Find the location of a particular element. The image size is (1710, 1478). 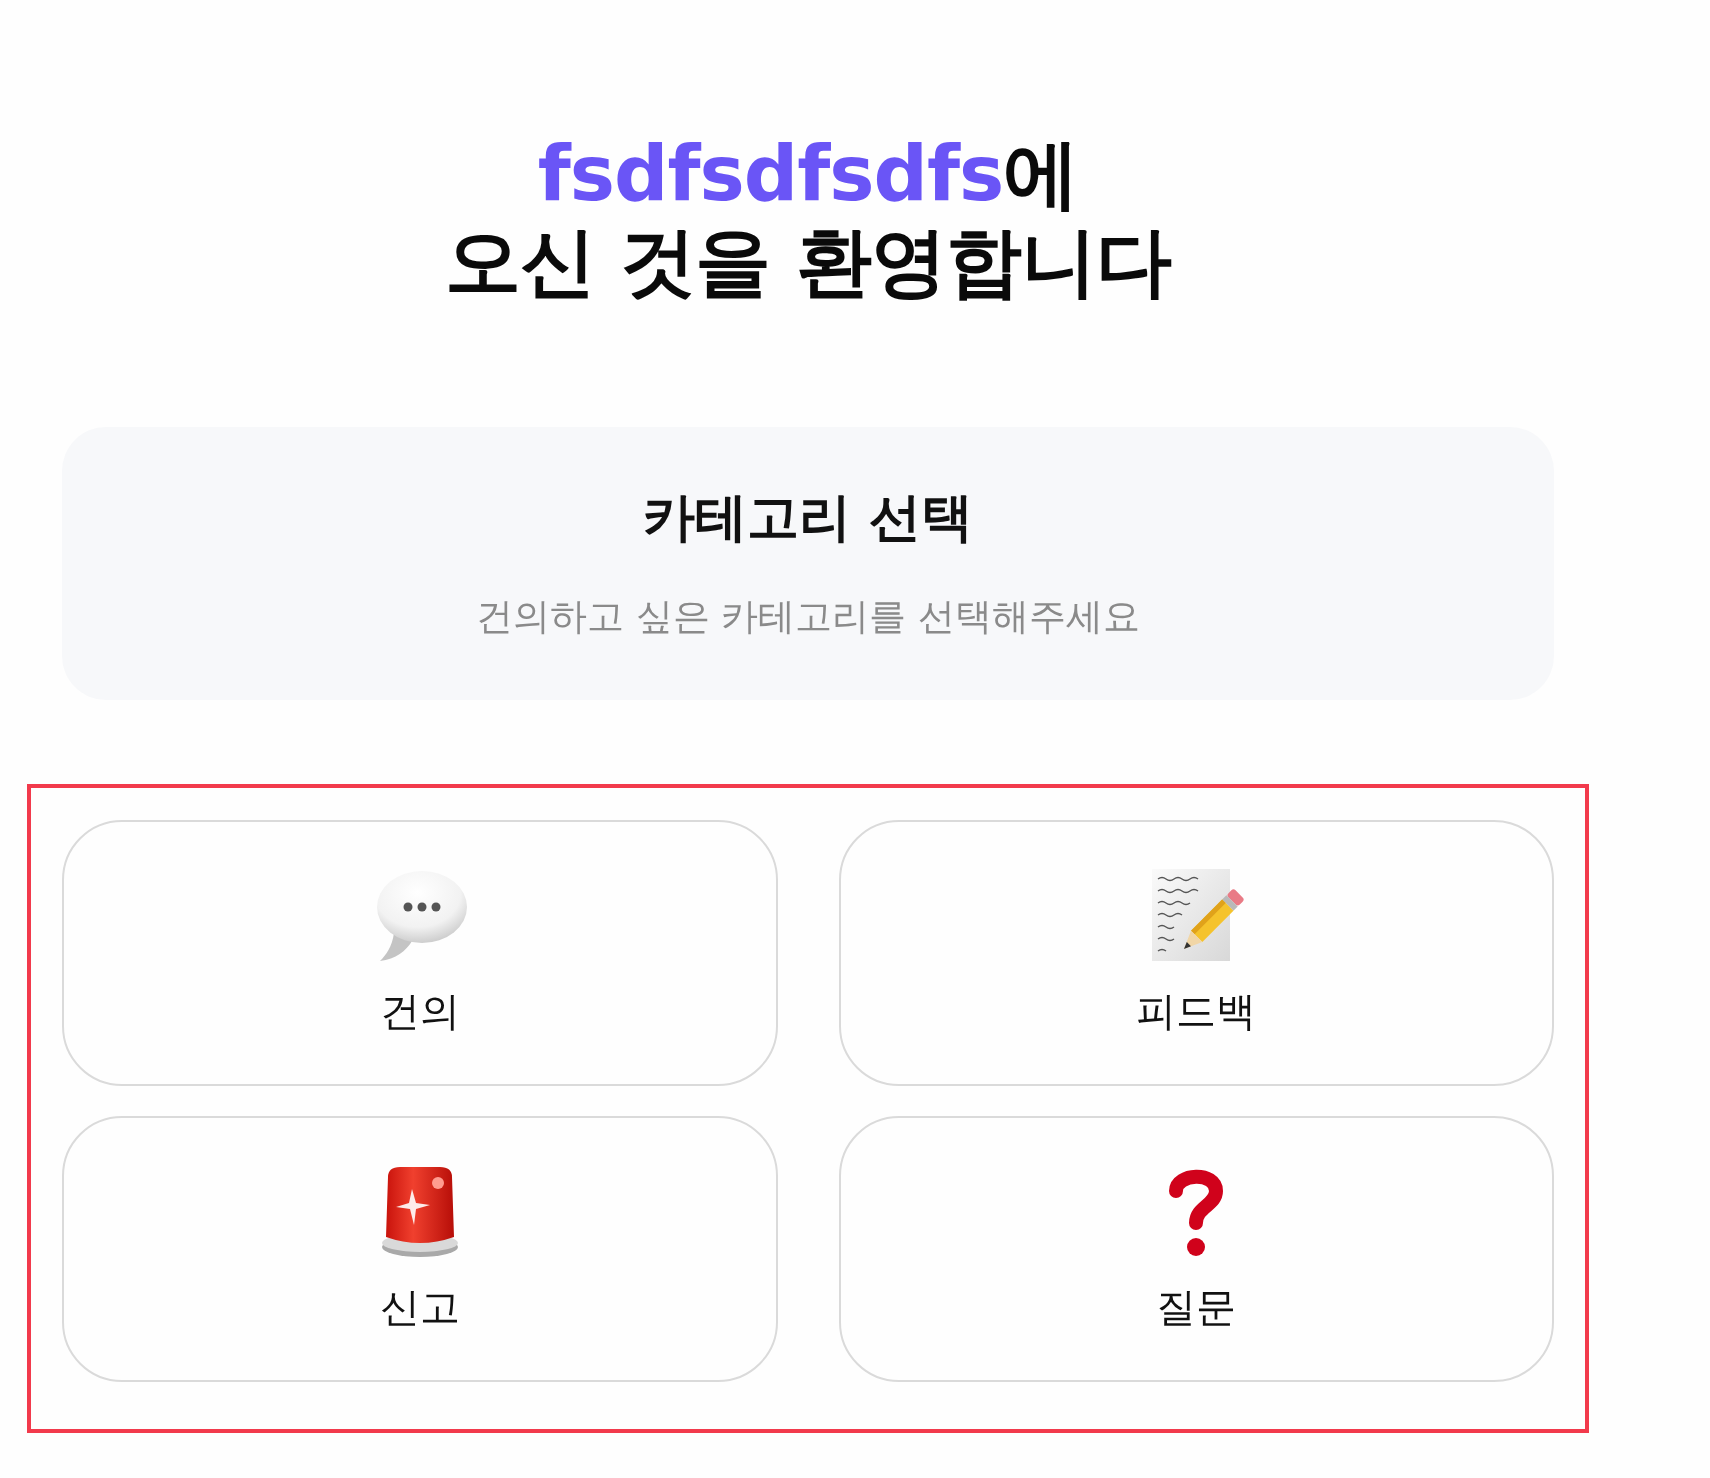

welcome-title: fsdfsdfsdfs에 오신 것을 환영합니다 is located at coordinates (808, 218).